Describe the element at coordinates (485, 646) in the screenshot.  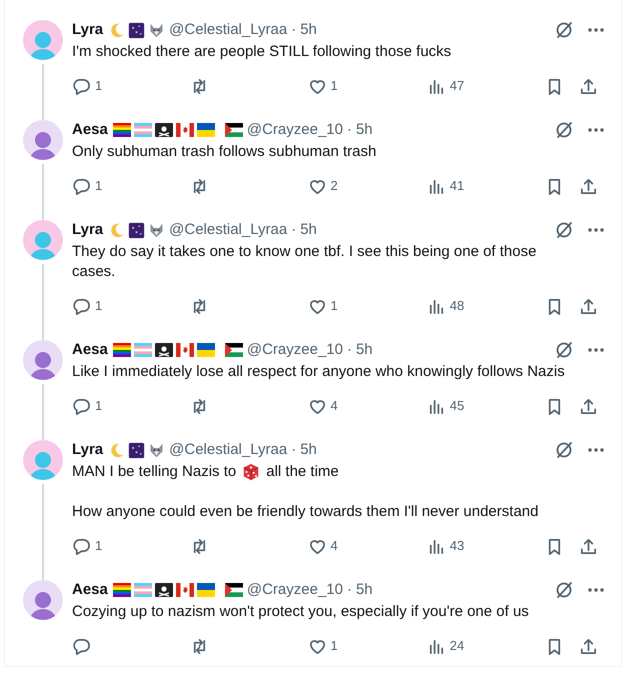
I see `views-button: 24` at that location.